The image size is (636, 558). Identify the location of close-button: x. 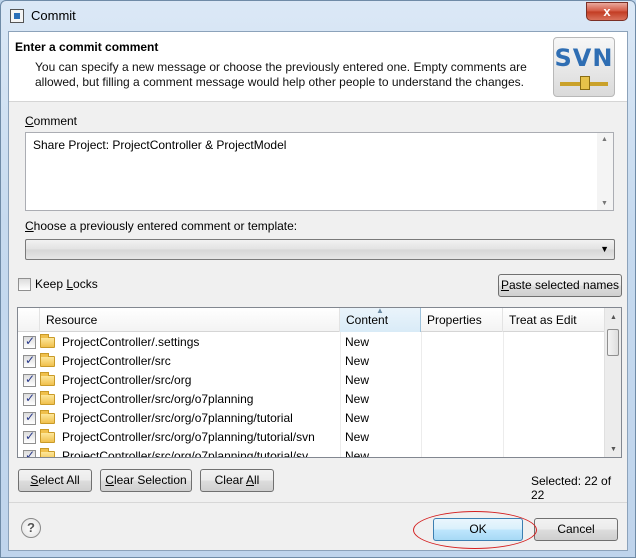
(607, 11).